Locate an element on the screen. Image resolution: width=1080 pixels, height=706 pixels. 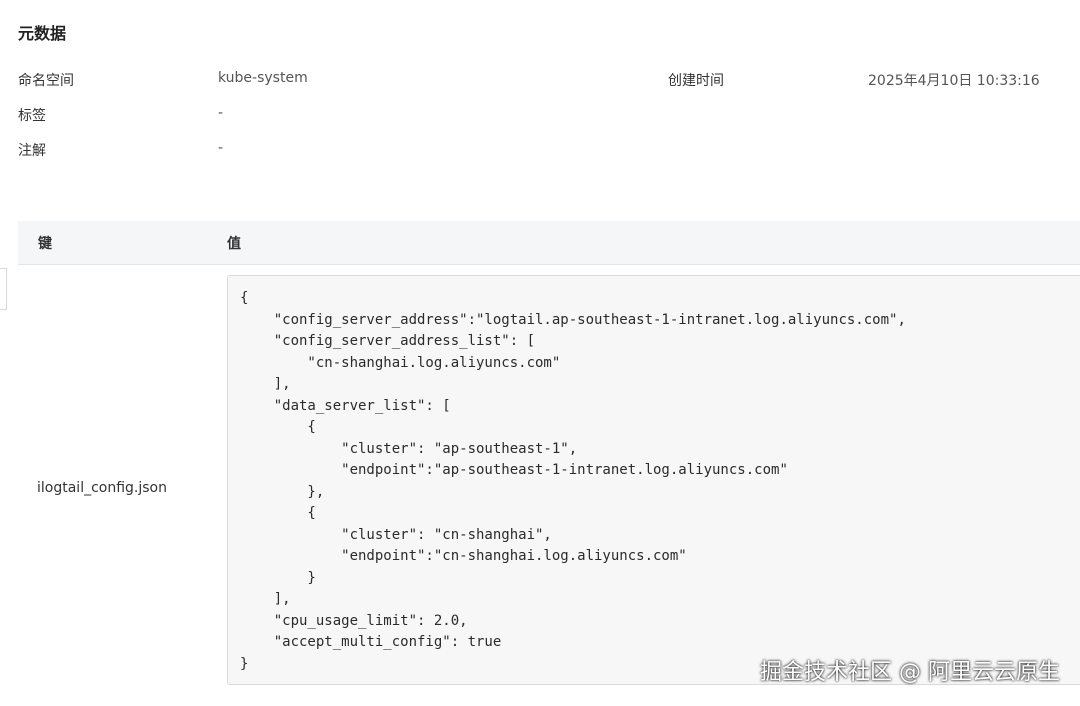
annotations-value: - is located at coordinates (221, 148).